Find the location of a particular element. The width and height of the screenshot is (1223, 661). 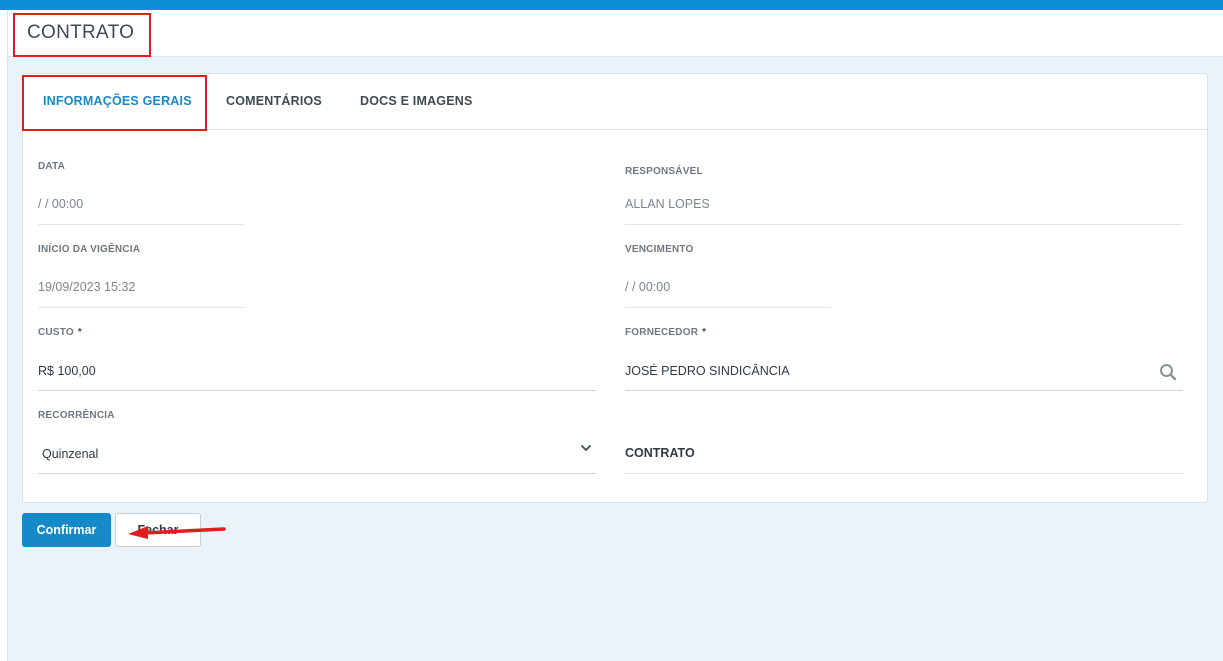

tab-docs-e-imagens: DOCS E IMAGENS is located at coordinates (416, 101).